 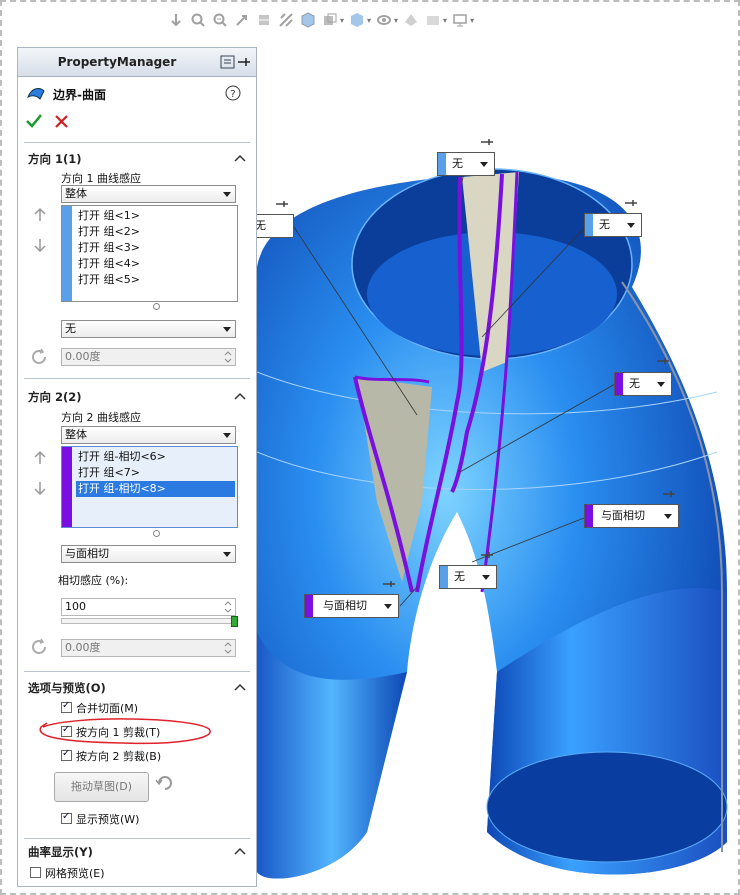 What do you see at coordinates (101, 417) in the screenshot?
I see `direction2-influence-label: 方向 2 曲线感应` at bounding box center [101, 417].